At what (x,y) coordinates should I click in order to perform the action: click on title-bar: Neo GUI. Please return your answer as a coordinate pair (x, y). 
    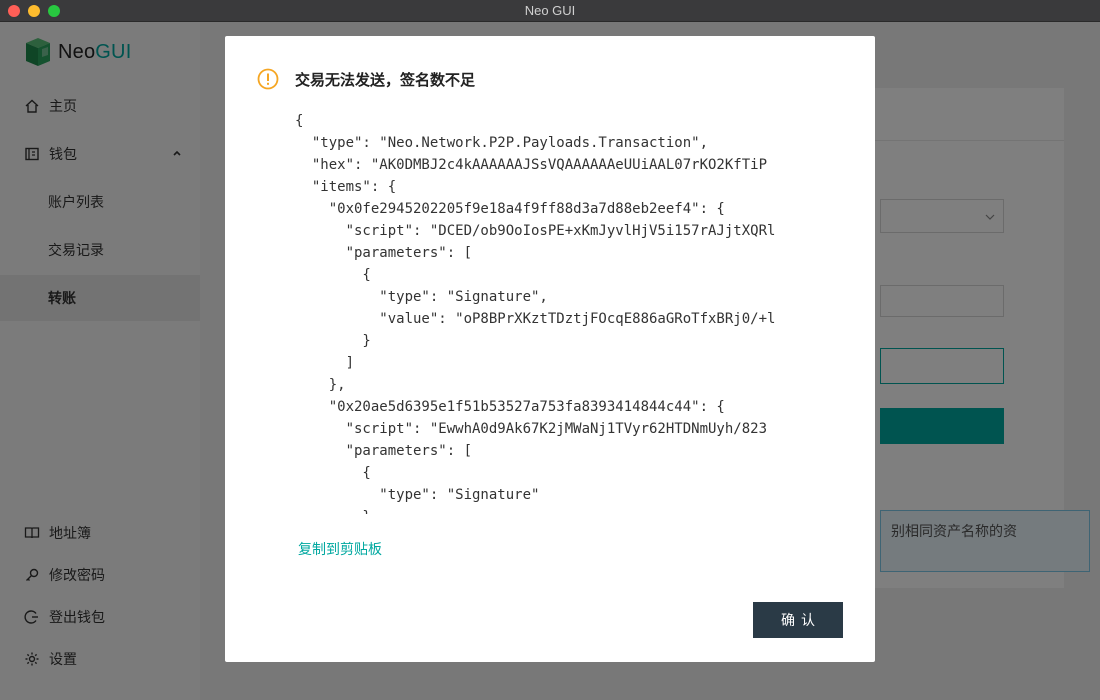
    Looking at the image, I should click on (550, 11).